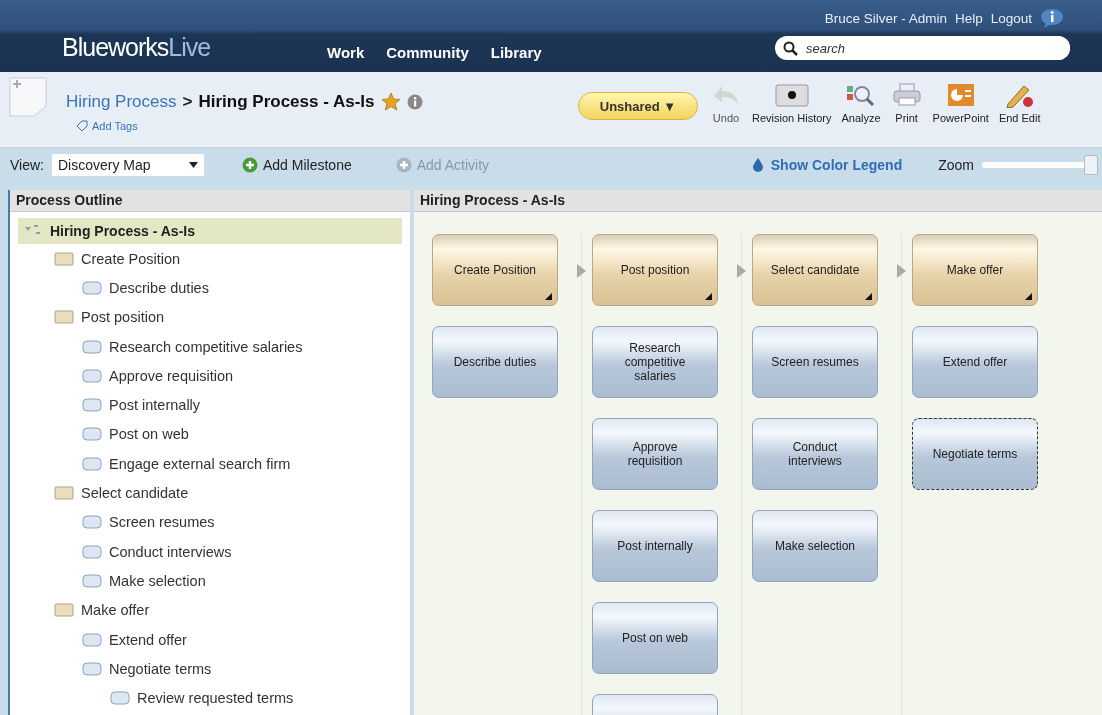 This screenshot has width=1102, height=715. Describe the element at coordinates (495, 270) in the screenshot. I see `milestone-card: Create Position` at that location.